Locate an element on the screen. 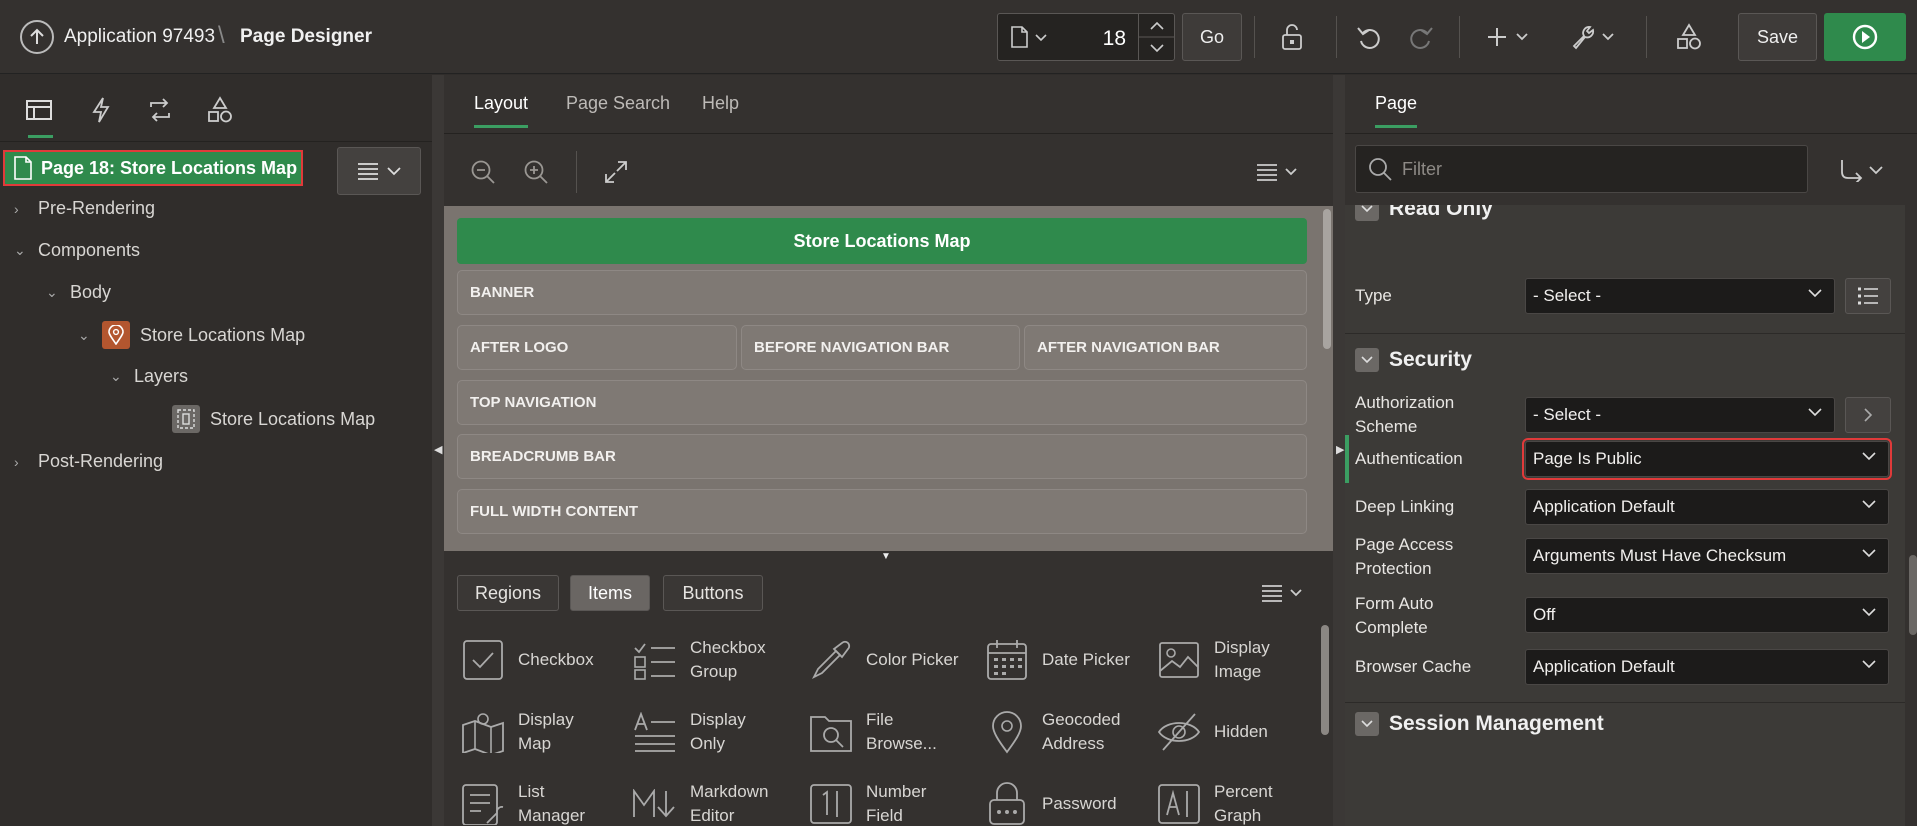 The width and height of the screenshot is (1917, 826). gallery-item-display-only: Display Only is located at coordinates (718, 732).